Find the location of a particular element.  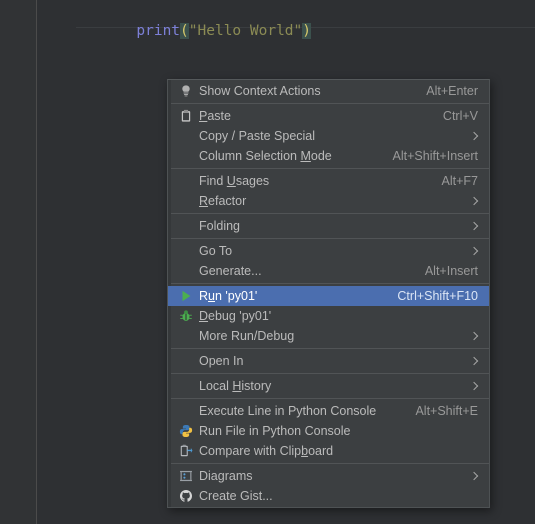

python-icon is located at coordinates (186, 431).